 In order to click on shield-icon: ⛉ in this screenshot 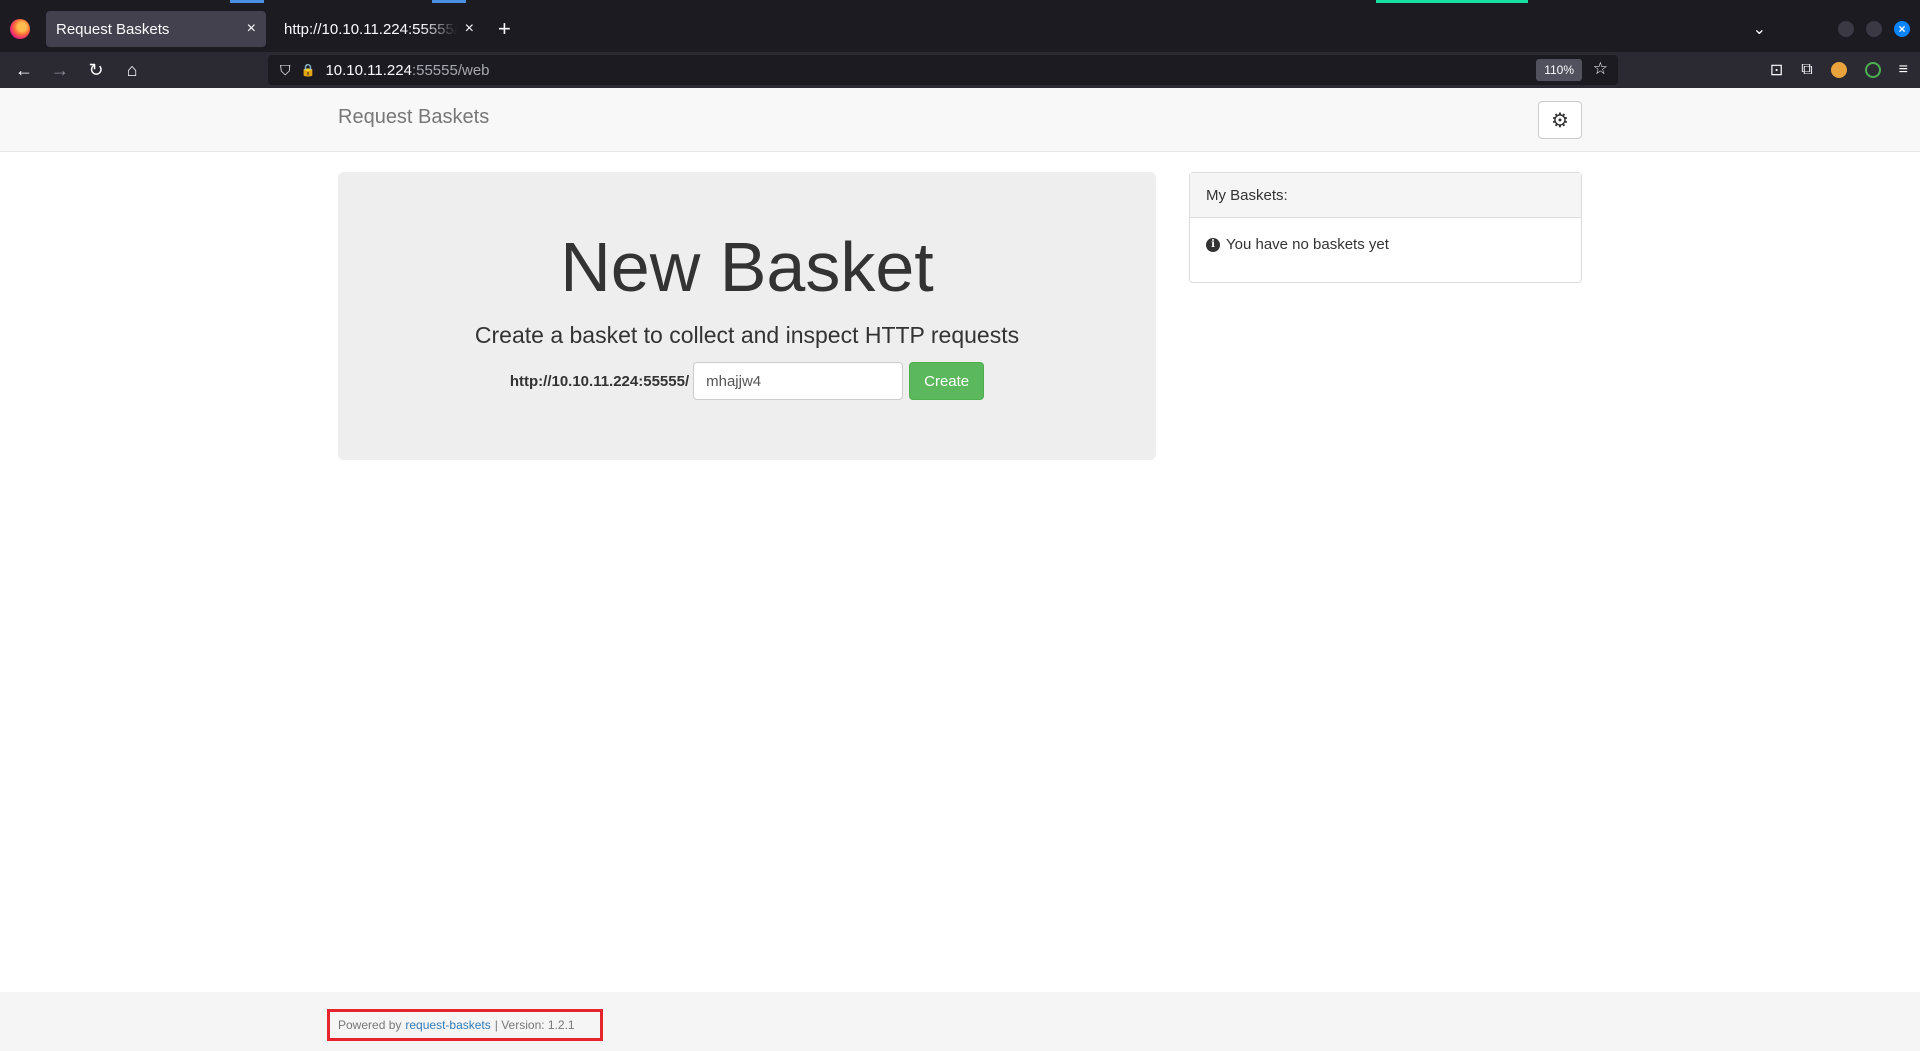, I will do `click(285, 70)`.